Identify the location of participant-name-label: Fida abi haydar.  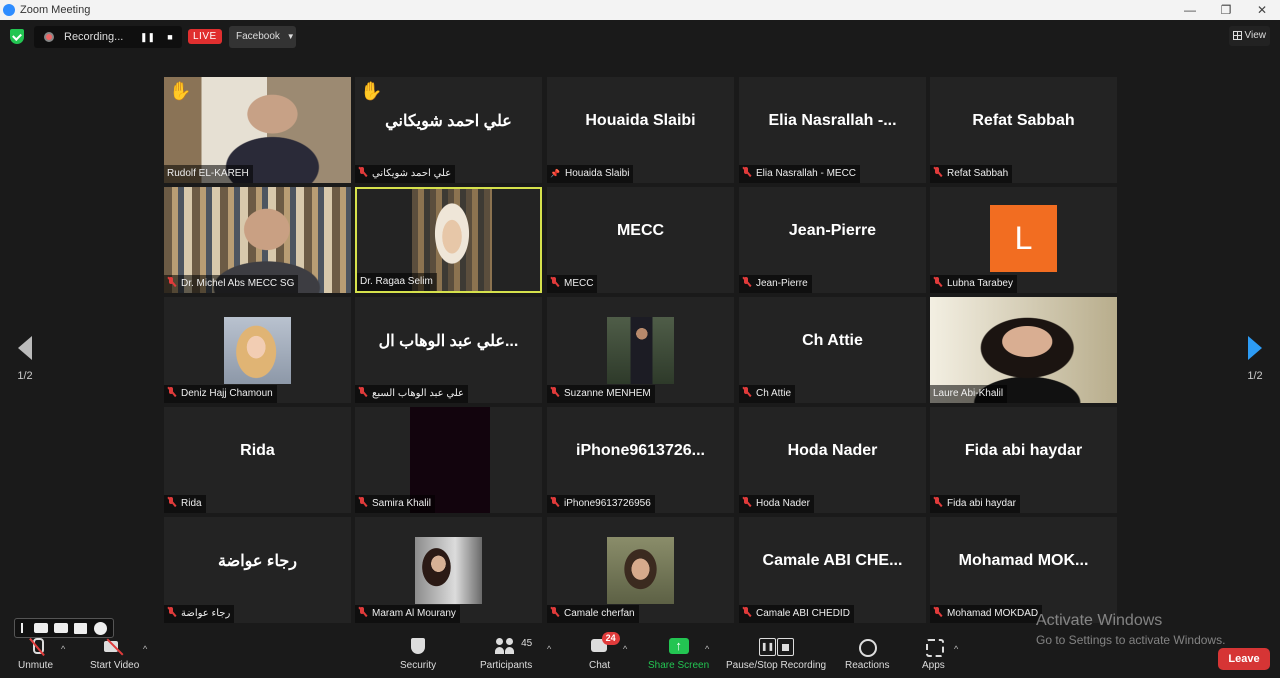
(975, 504).